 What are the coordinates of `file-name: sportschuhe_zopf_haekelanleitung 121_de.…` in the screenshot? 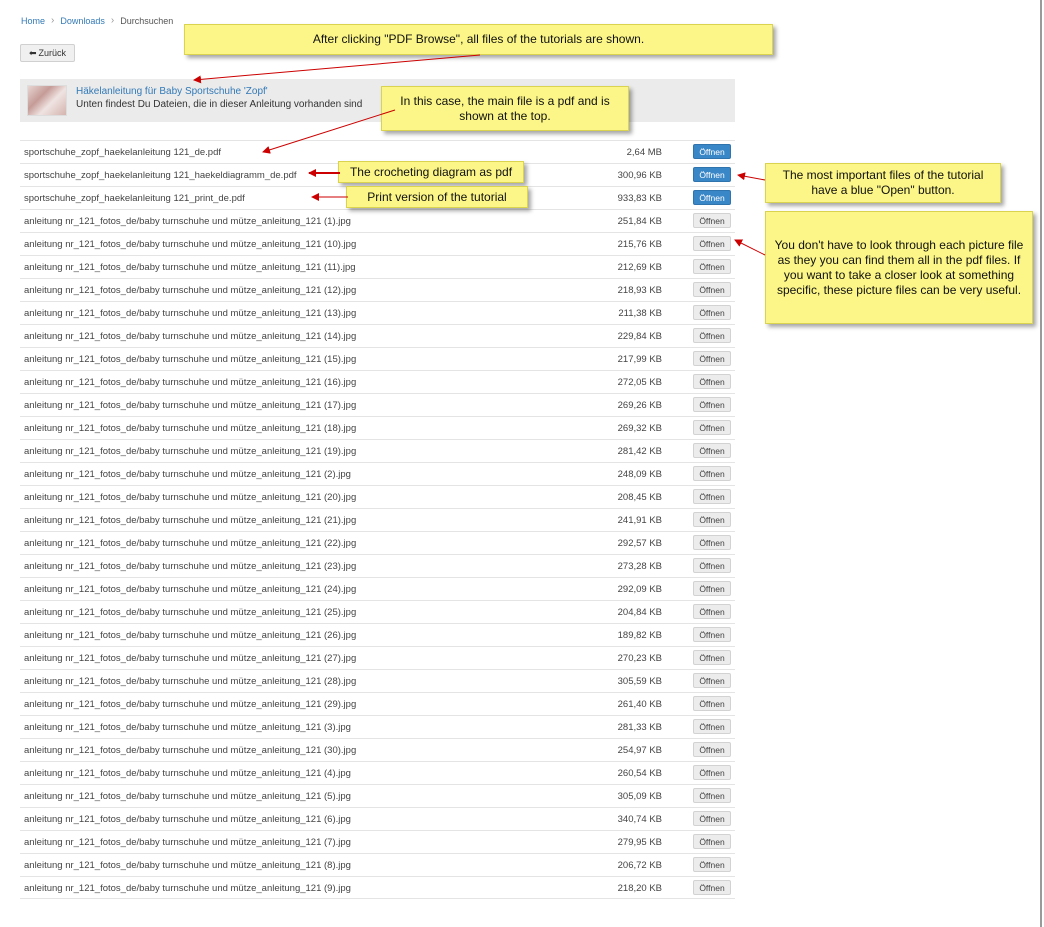 It's located at (123, 152).